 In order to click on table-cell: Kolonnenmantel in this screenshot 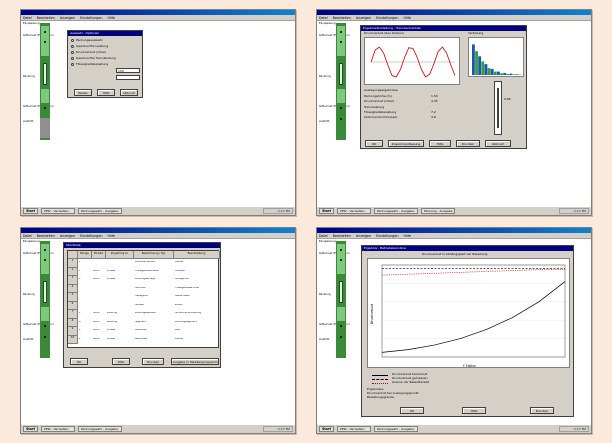, I will do `click(154, 262)`.